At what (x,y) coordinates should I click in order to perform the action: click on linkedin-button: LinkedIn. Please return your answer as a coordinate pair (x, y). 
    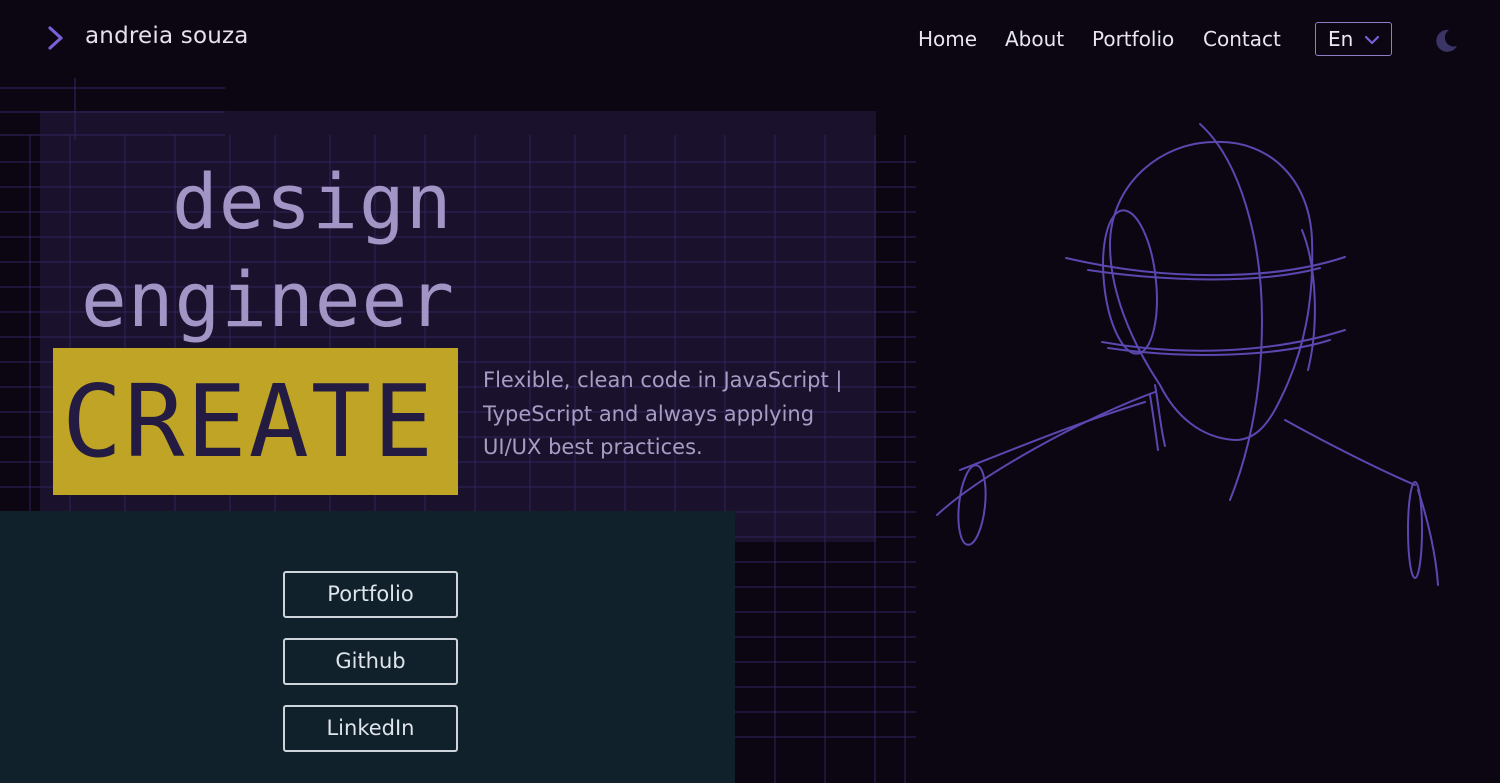
    Looking at the image, I should click on (370, 728).